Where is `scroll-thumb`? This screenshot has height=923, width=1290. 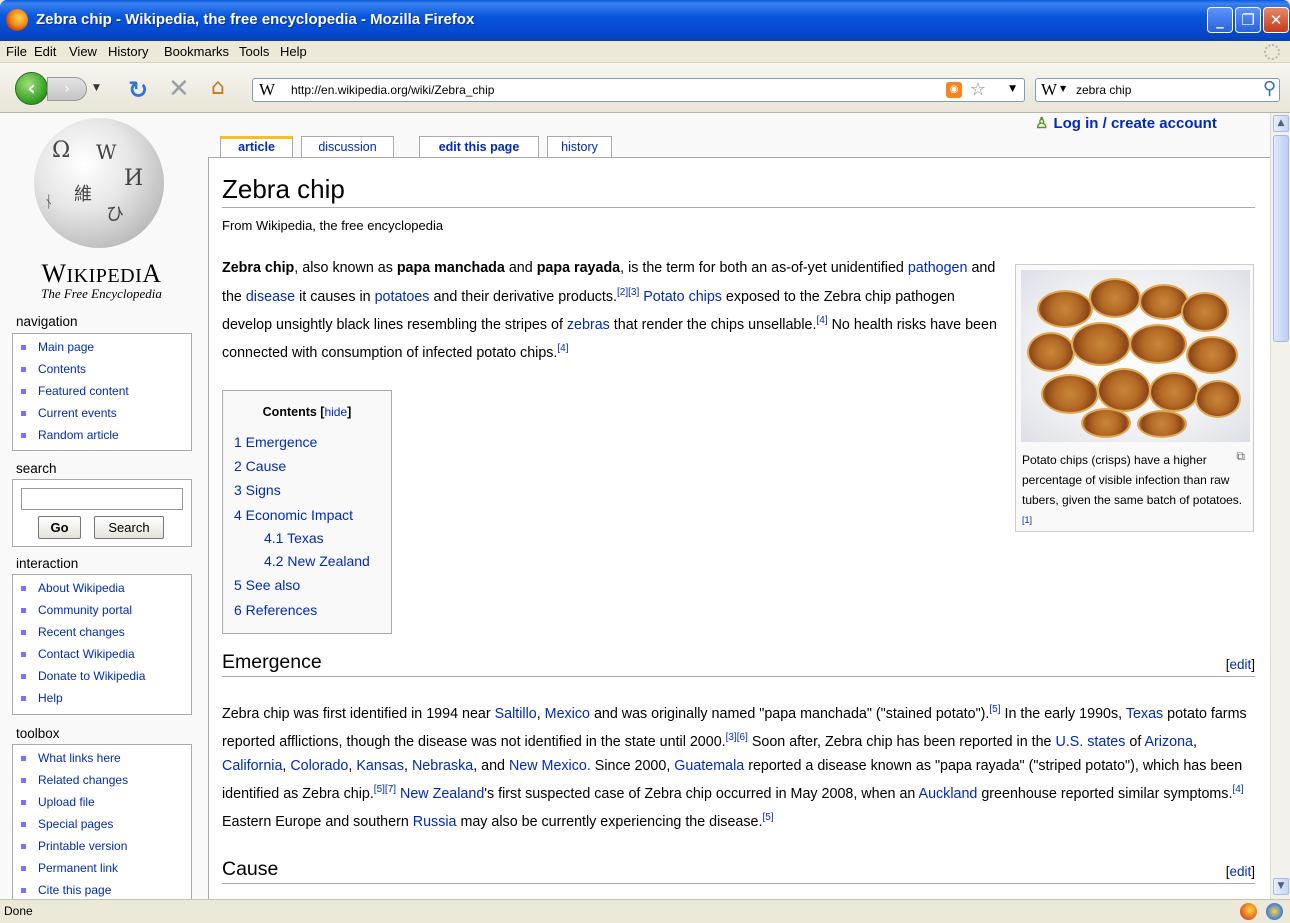 scroll-thumb is located at coordinates (1281, 238).